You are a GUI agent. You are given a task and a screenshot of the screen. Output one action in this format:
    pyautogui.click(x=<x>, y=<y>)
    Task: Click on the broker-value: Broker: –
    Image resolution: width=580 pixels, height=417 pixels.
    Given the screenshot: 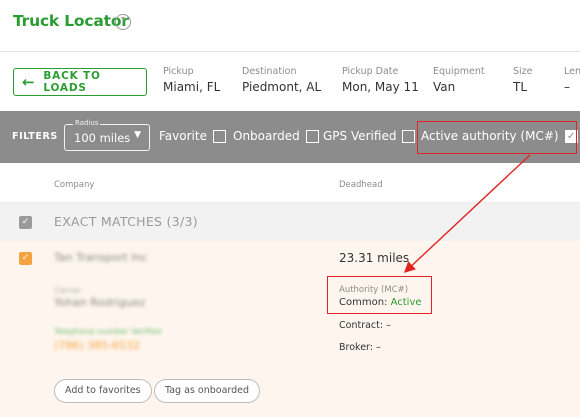 What is the action you would take?
    pyautogui.click(x=360, y=347)
    